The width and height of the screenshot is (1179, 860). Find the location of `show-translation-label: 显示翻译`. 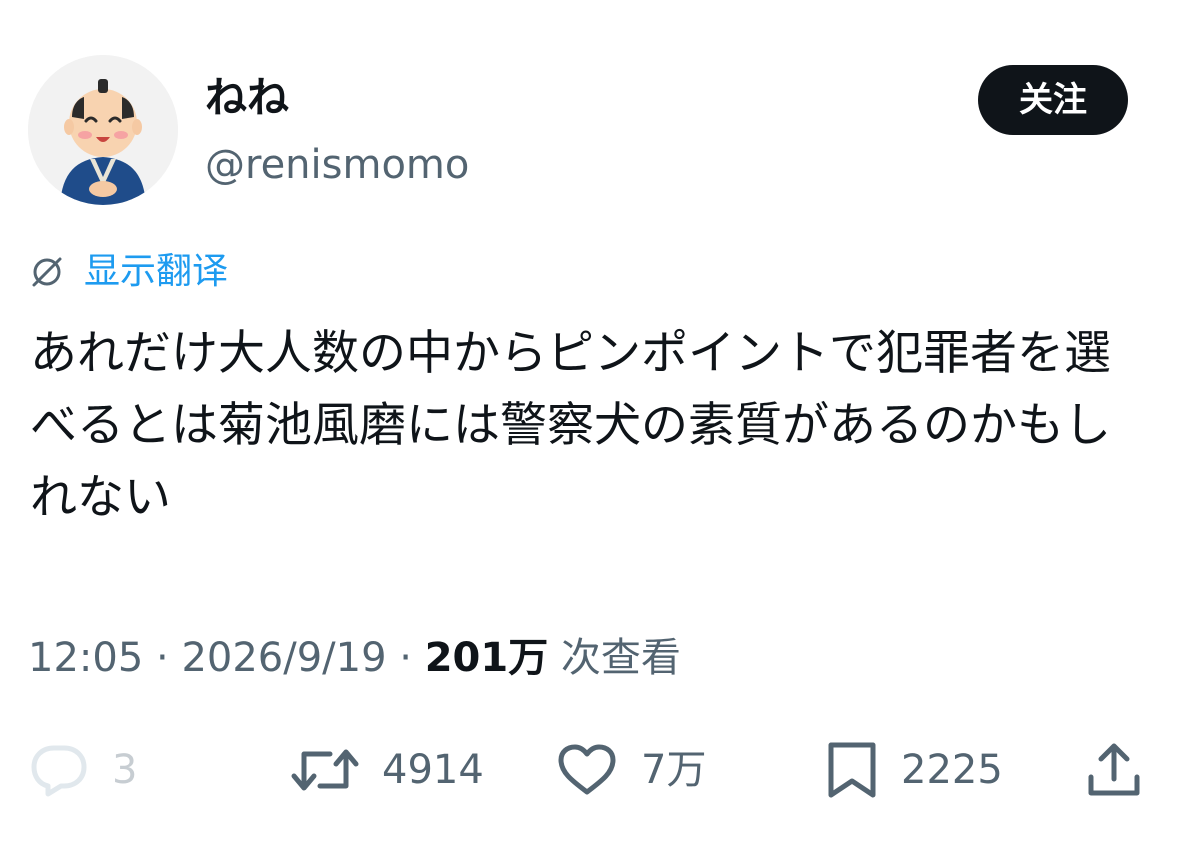

show-translation-label: 显示翻译 is located at coordinates (156, 271).